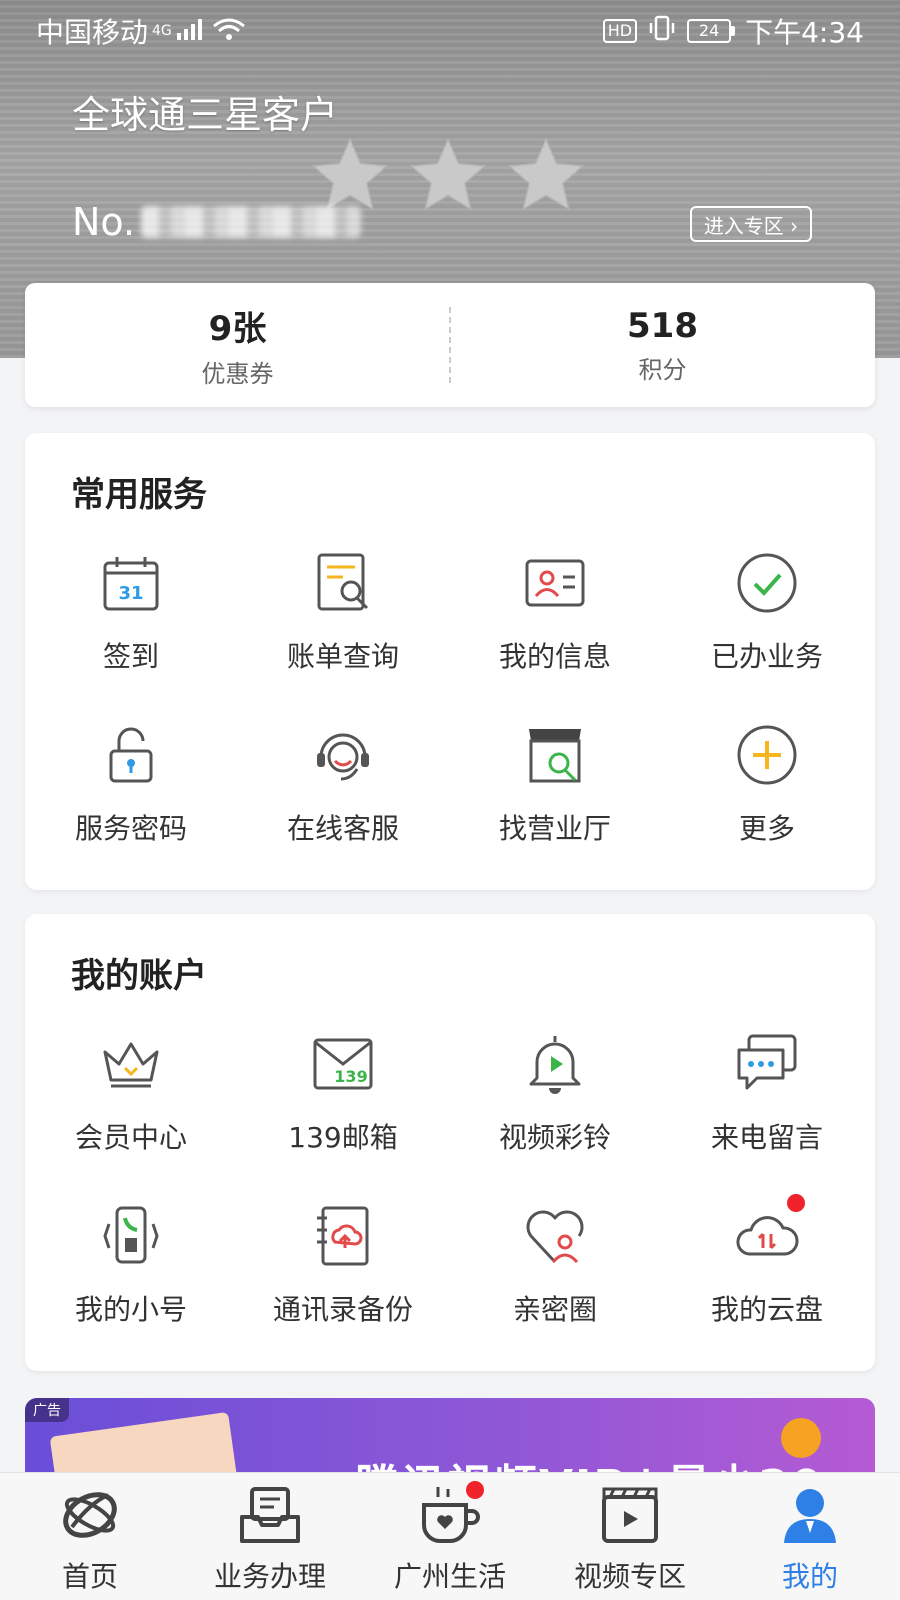 The image size is (900, 1600). Describe the element at coordinates (131, 1100) in the screenshot. I see `account-item-member: 会员中心` at that location.